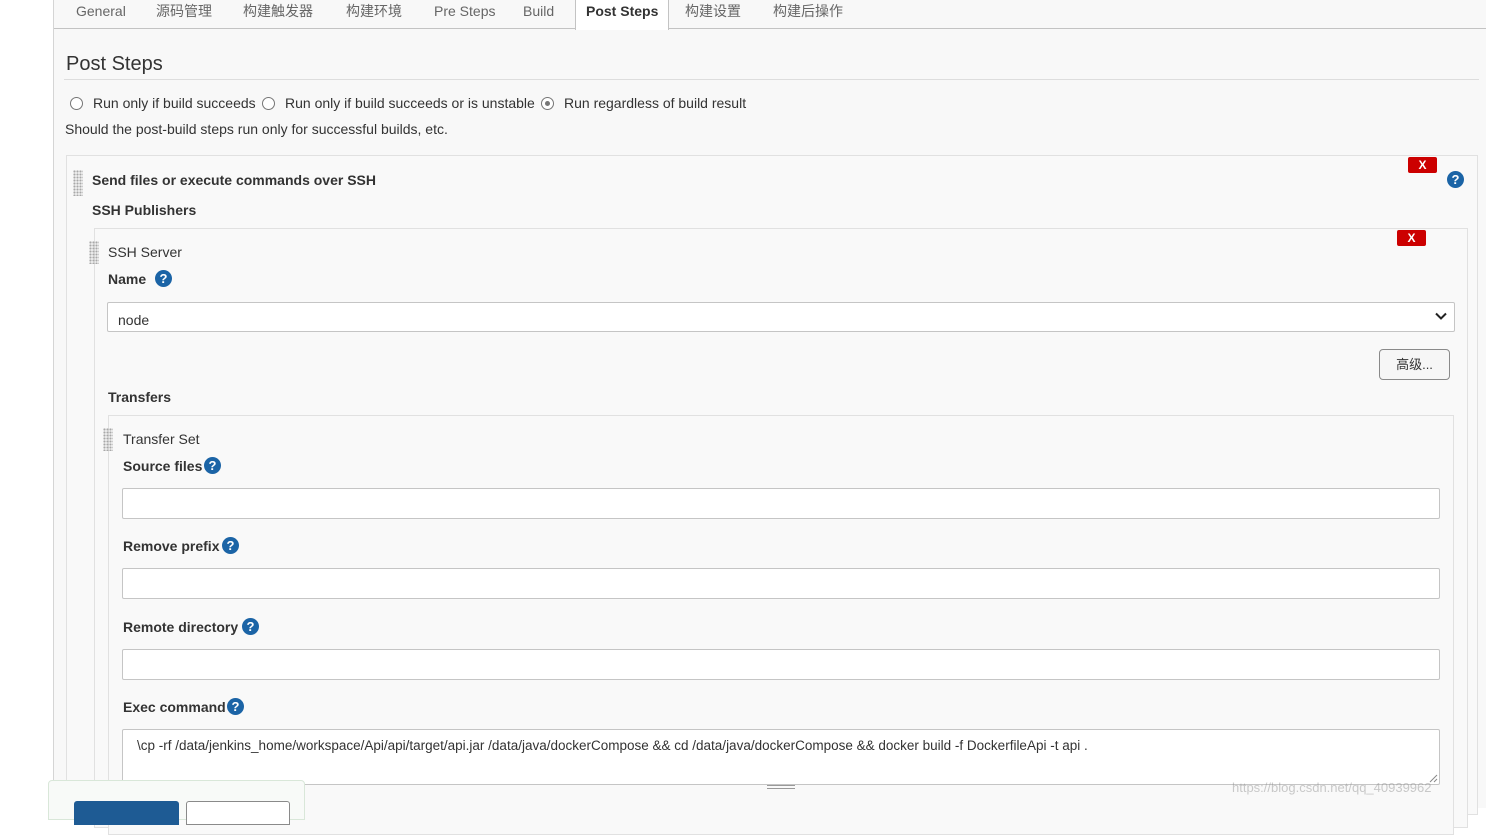 This screenshot has height=835, width=1486. What do you see at coordinates (1411, 238) in the screenshot?
I see `delete-server-button: X` at bounding box center [1411, 238].